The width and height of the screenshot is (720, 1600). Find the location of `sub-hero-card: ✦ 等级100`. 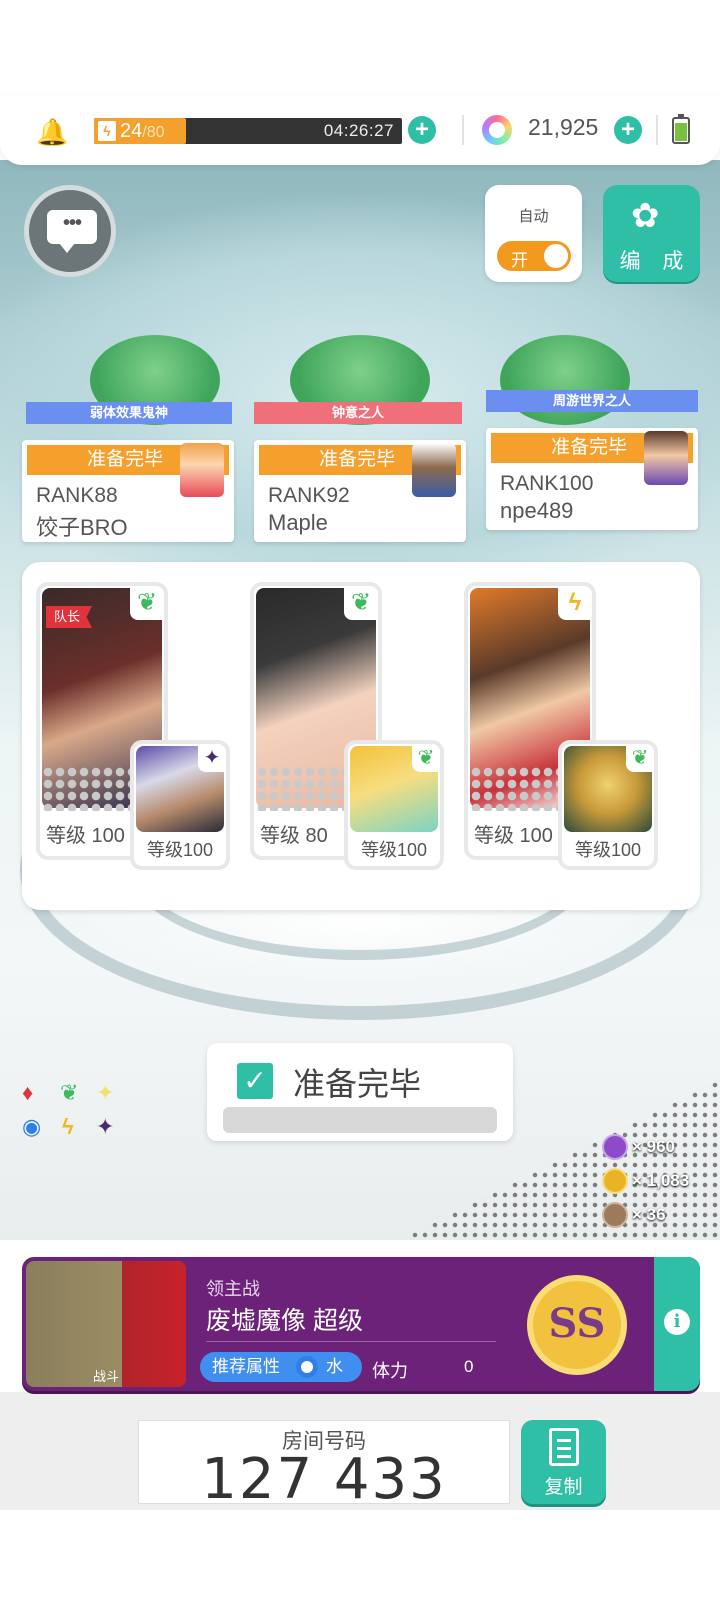

sub-hero-card: ✦ 等级100 is located at coordinates (180, 805).